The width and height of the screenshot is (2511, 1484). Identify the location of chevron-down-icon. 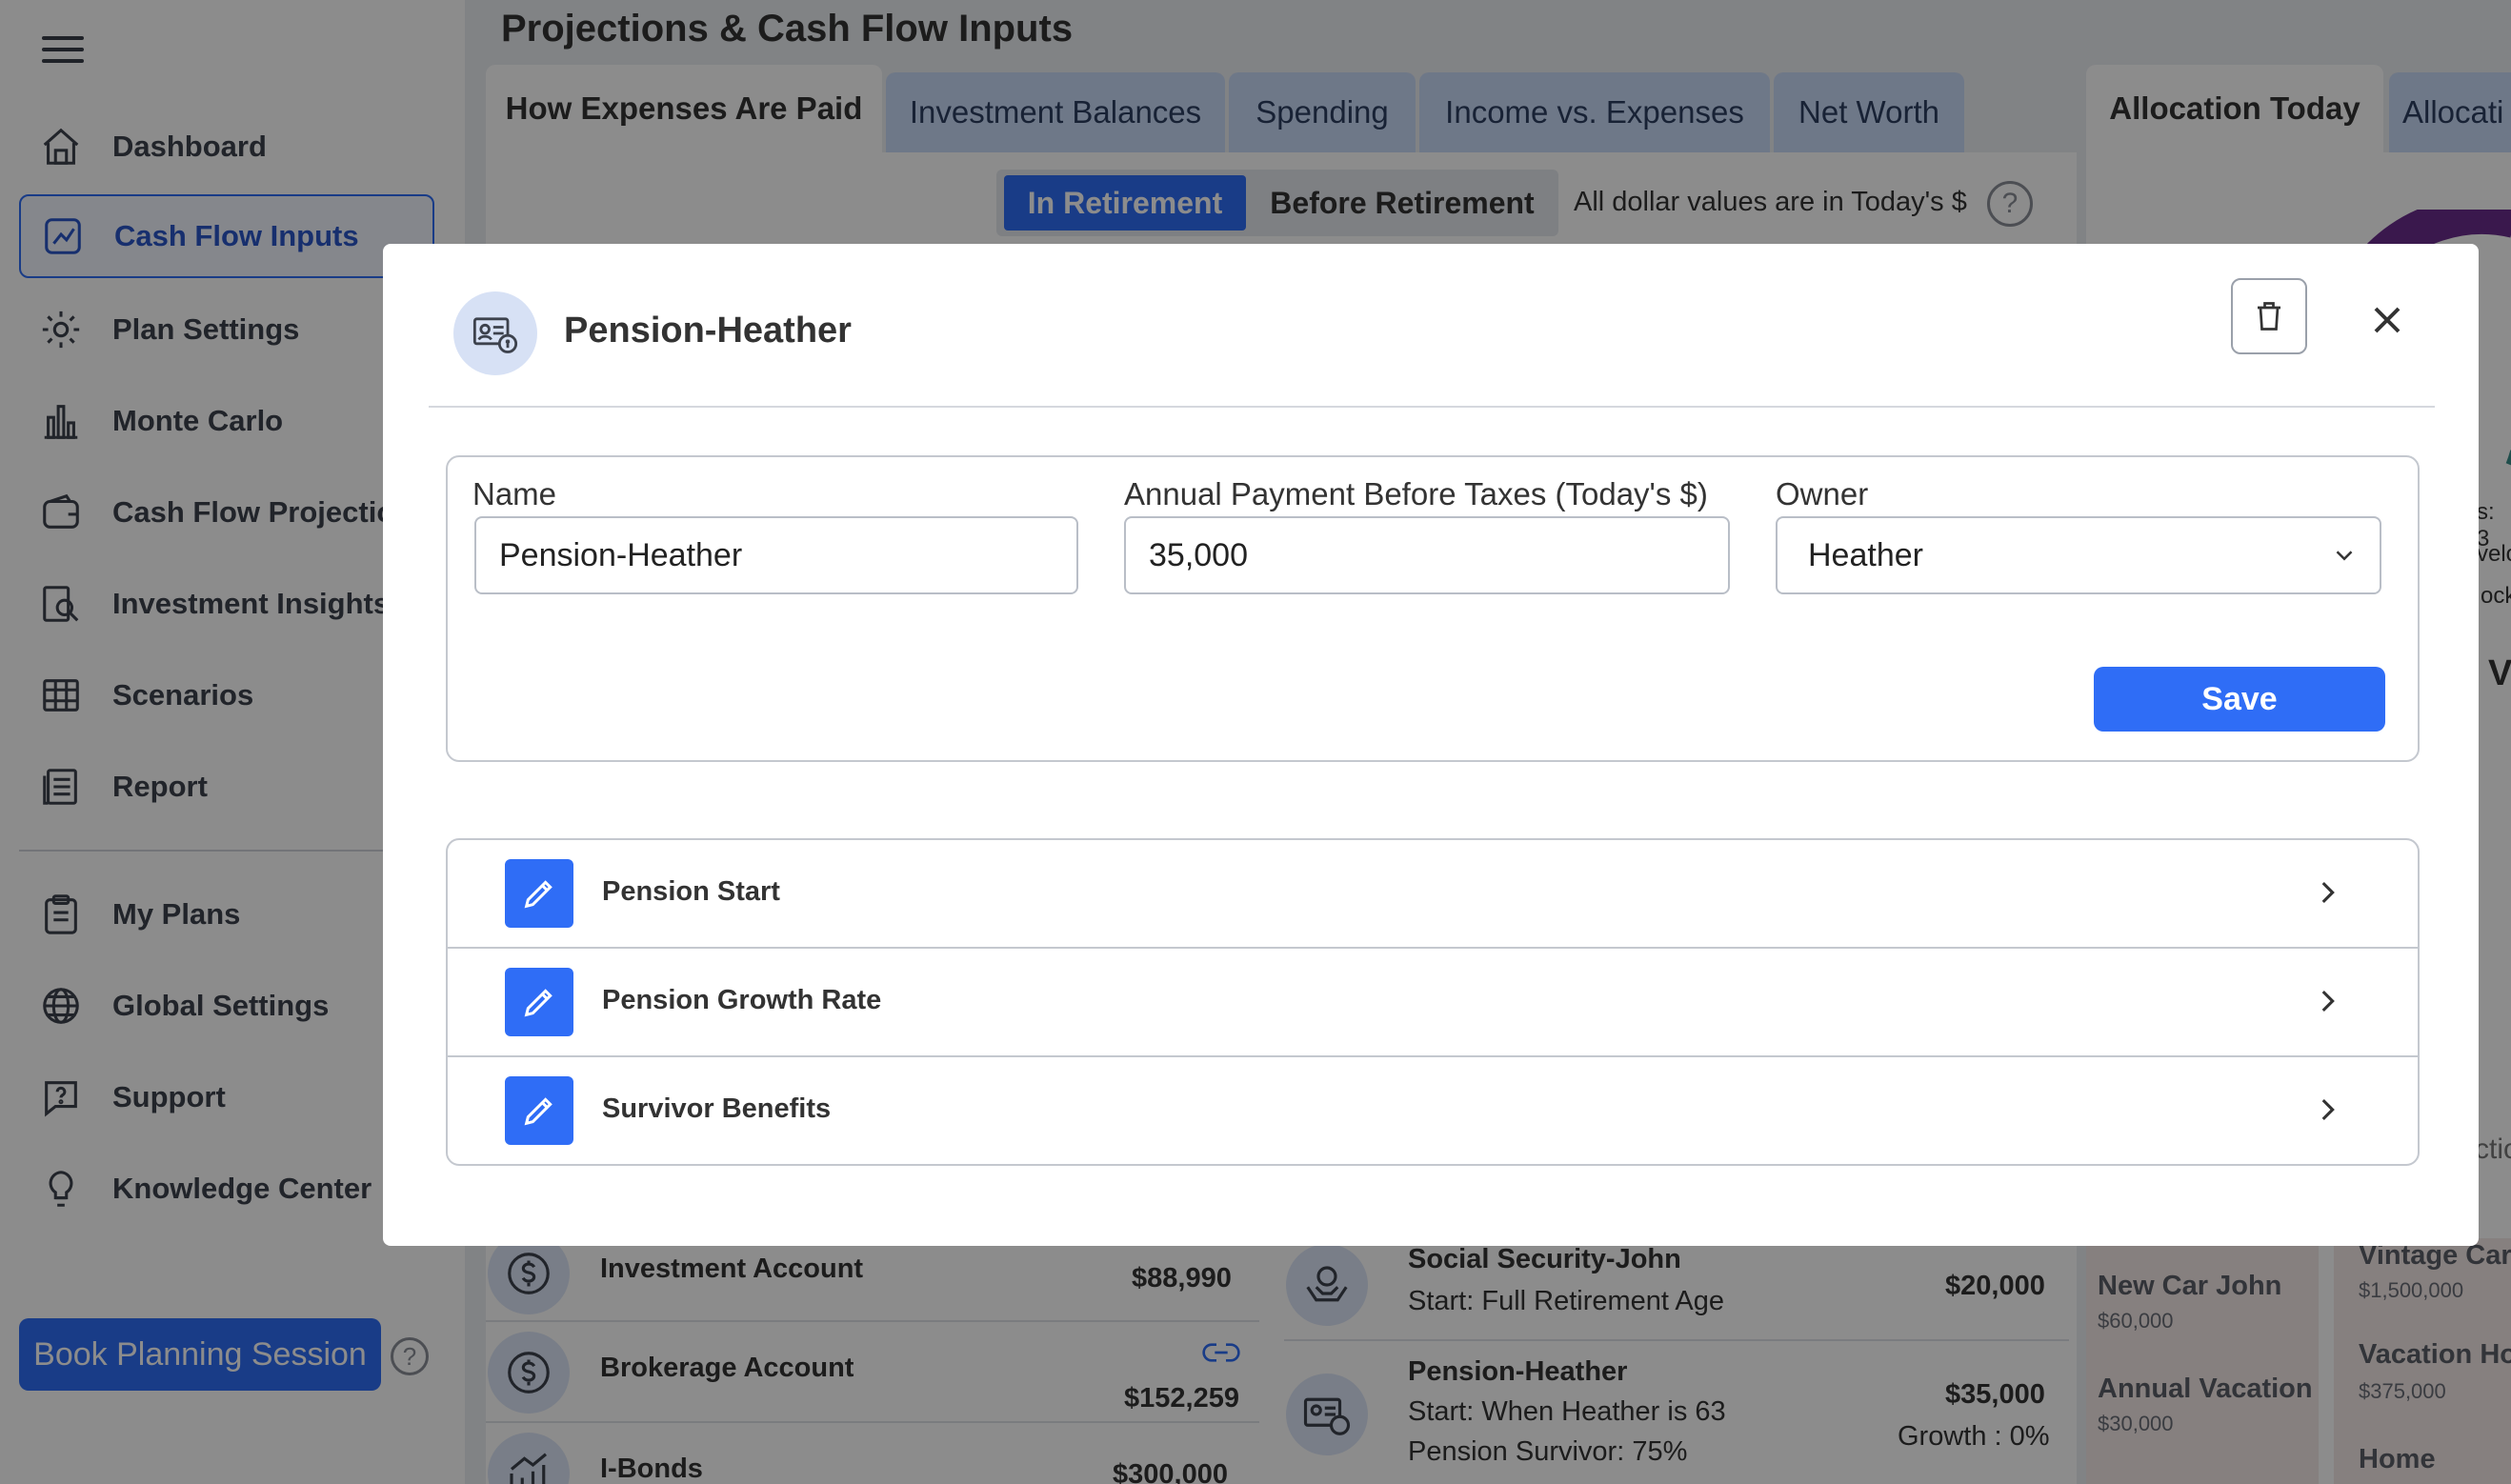
(2344, 556).